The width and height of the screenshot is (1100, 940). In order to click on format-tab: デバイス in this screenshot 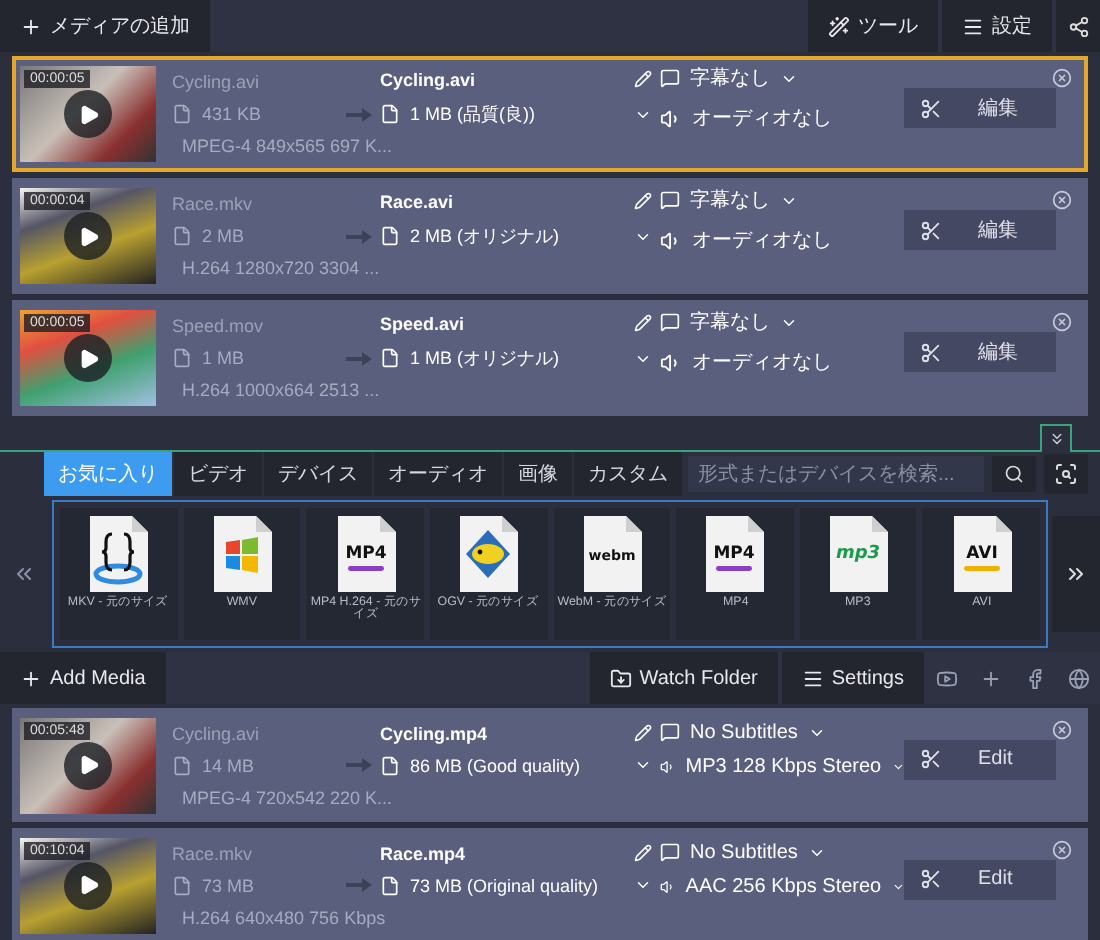, I will do `click(318, 474)`.